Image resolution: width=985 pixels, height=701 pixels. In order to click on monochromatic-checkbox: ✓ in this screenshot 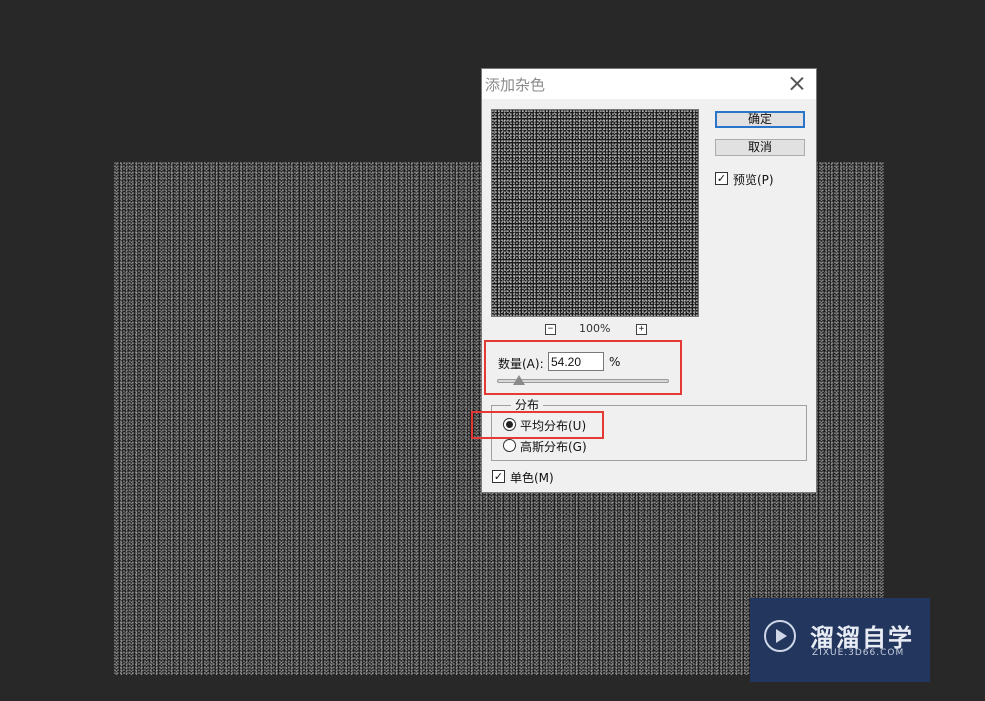, I will do `click(498, 476)`.